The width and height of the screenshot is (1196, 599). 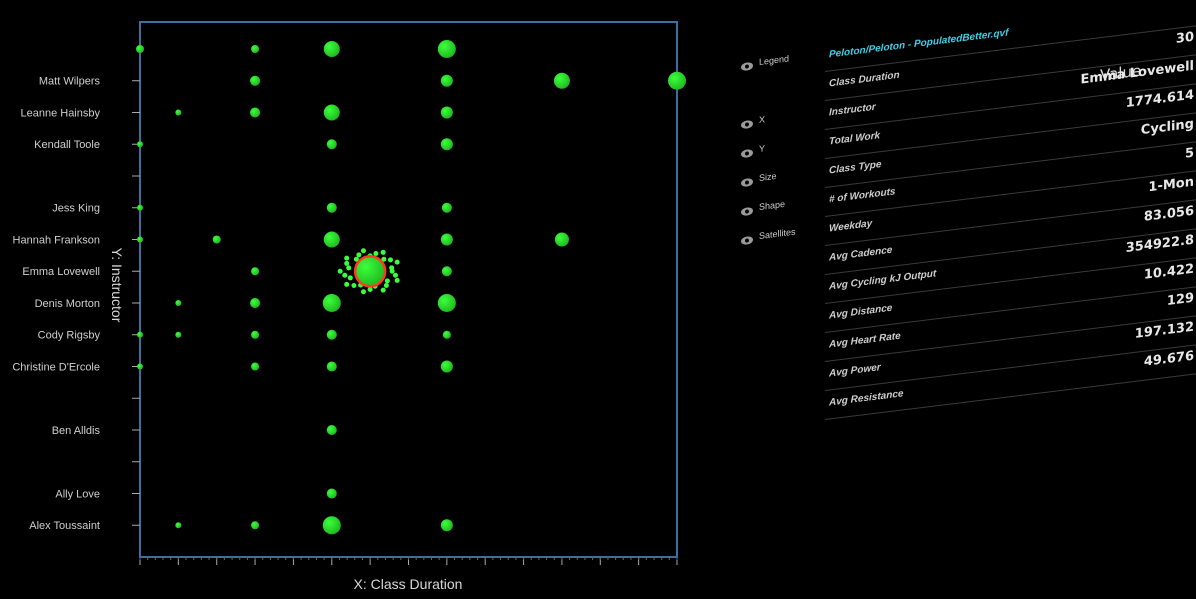 I want to click on y-tick-label: Cody Rigsby, so click(x=69, y=336).